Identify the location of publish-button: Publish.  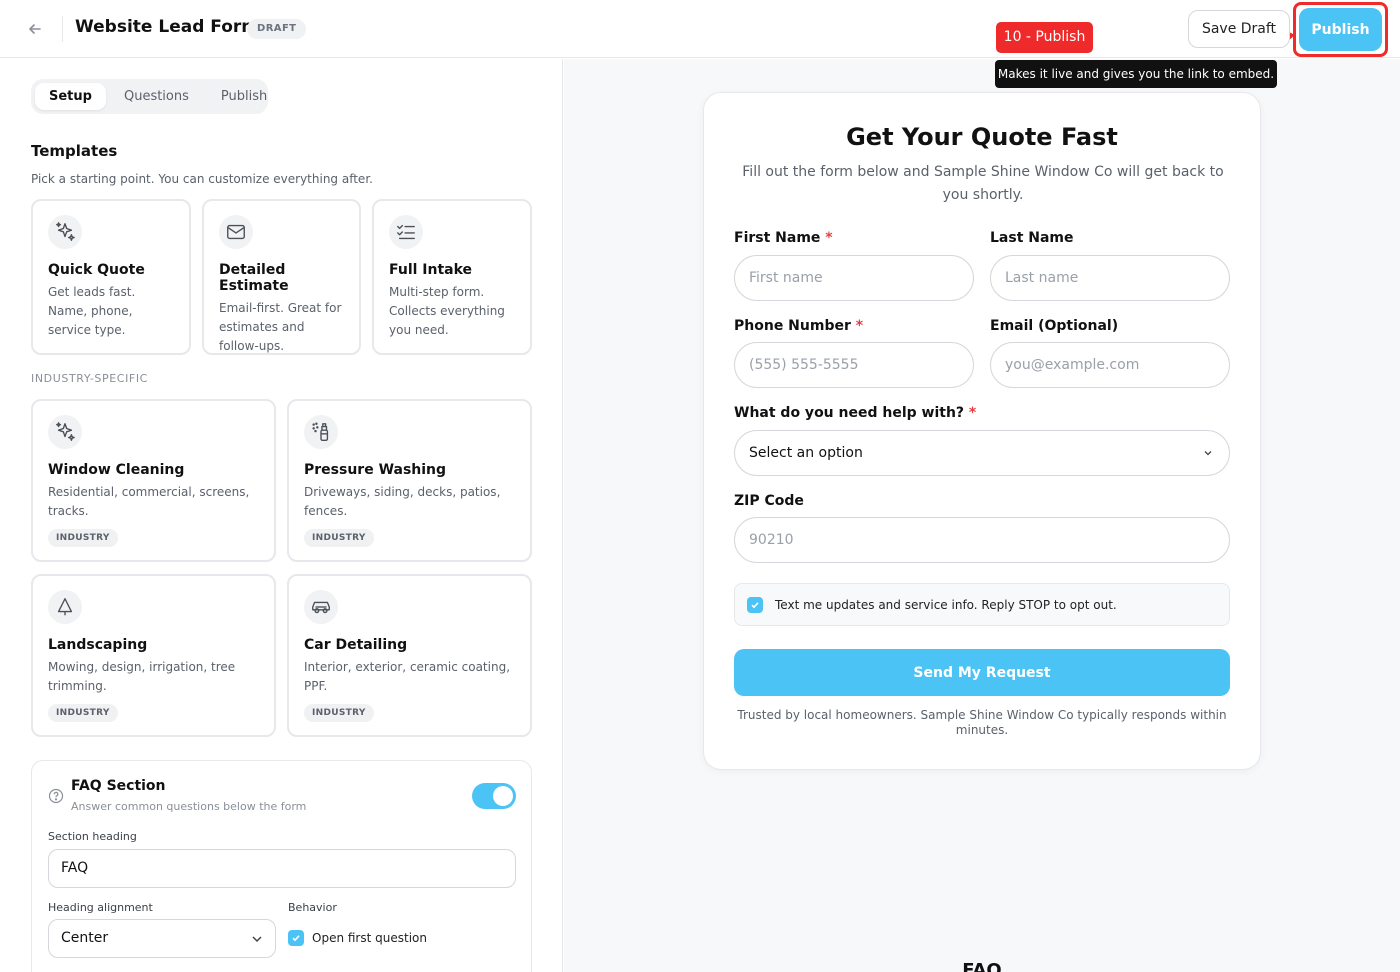
(1340, 29).